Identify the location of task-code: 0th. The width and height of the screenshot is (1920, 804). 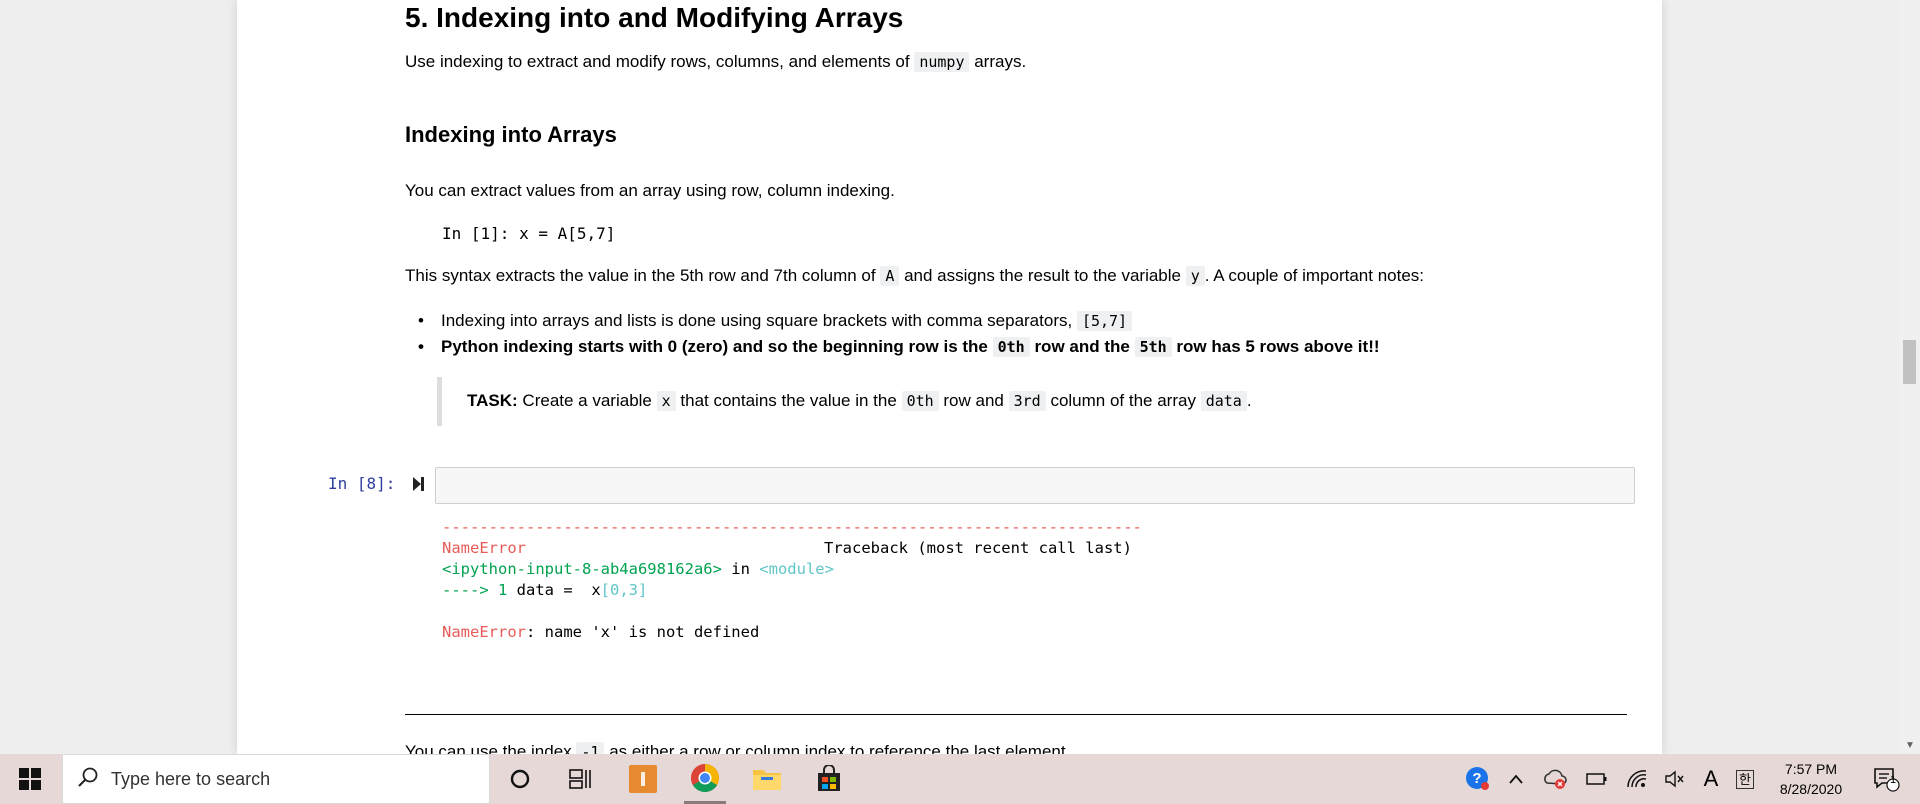
(920, 401).